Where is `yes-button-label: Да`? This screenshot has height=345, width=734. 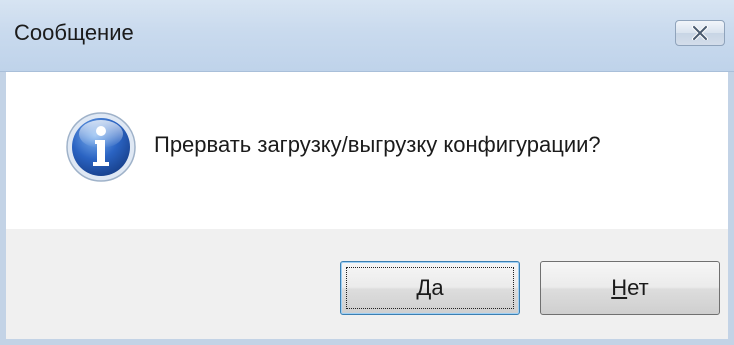 yes-button-label: Да is located at coordinates (429, 288).